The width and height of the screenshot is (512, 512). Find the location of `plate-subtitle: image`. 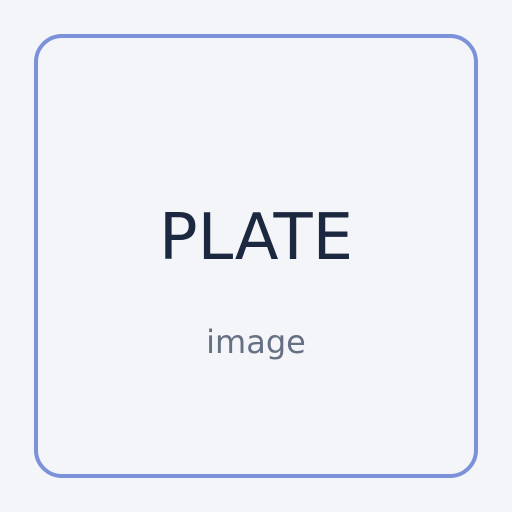

plate-subtitle: image is located at coordinates (256, 342).